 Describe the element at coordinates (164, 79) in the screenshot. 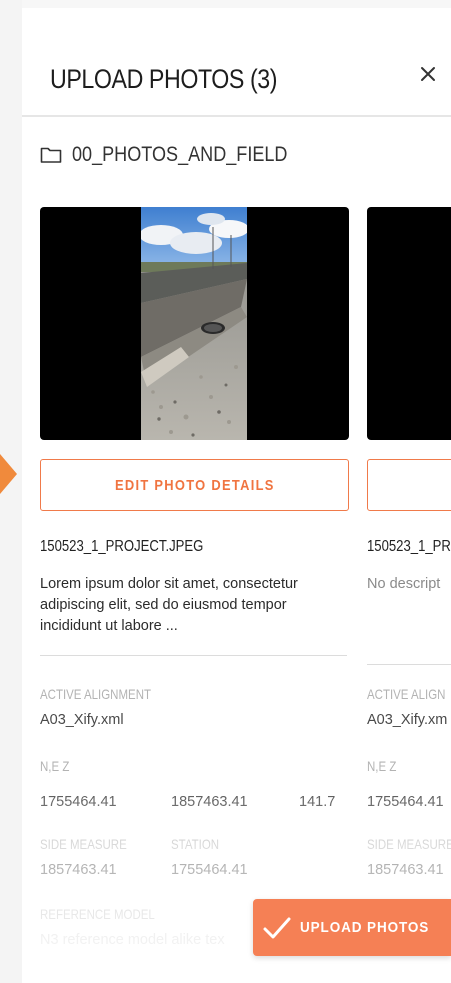

I see `page-title: UPLOAD PHOTOS (3)` at that location.